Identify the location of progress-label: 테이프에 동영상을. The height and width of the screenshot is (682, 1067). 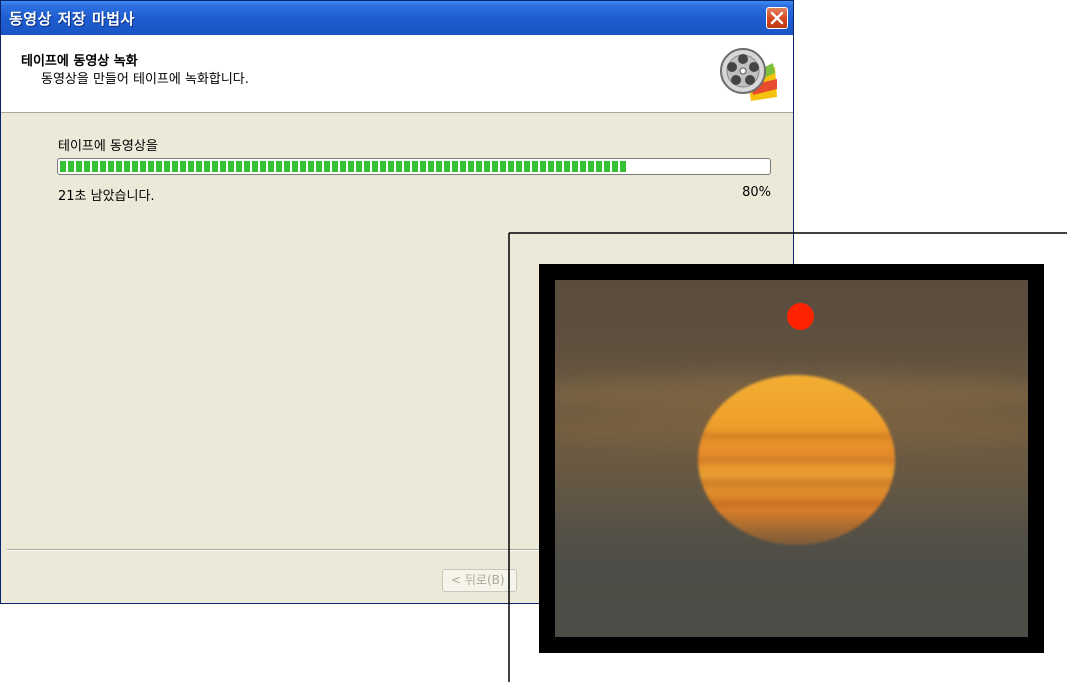
(108, 146).